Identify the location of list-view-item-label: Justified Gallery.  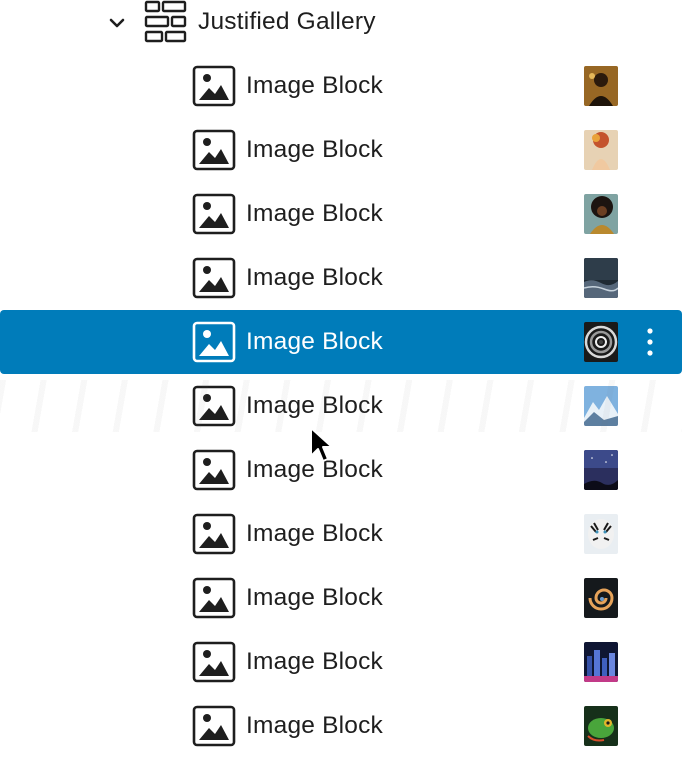
(287, 21).